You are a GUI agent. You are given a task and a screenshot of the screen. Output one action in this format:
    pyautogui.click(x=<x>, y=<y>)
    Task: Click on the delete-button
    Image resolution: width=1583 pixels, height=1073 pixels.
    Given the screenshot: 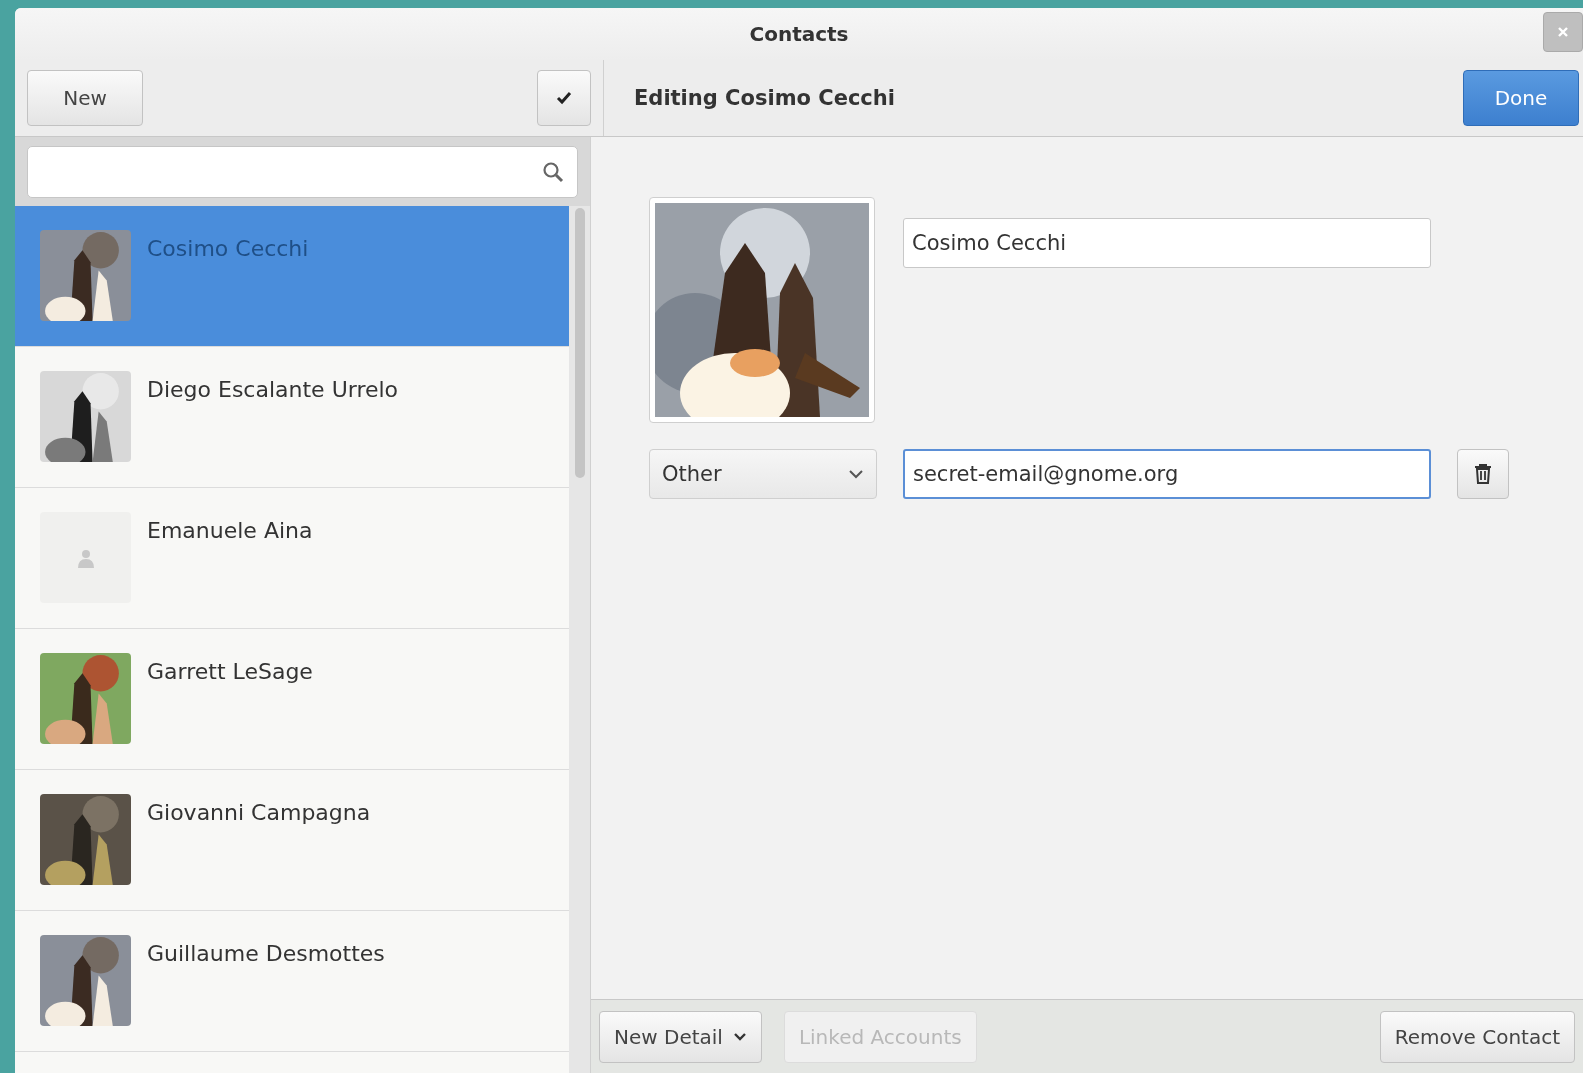 What is the action you would take?
    pyautogui.click(x=1483, y=474)
    